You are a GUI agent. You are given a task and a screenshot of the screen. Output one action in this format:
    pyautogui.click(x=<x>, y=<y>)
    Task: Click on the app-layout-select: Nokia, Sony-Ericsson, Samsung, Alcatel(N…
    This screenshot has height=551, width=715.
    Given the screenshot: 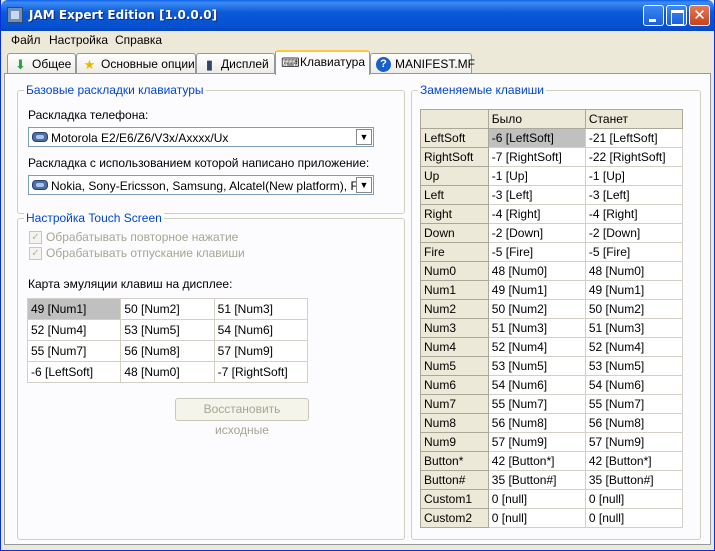 What is the action you would take?
    pyautogui.click(x=201, y=185)
    